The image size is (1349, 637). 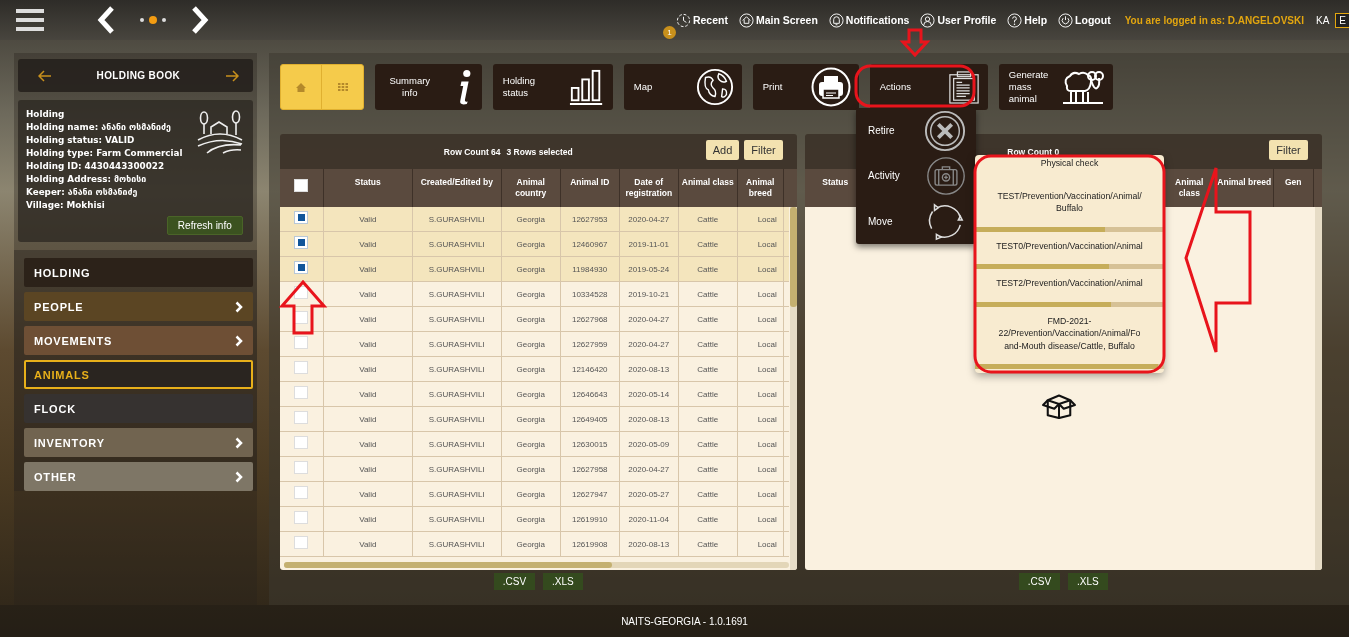 What do you see at coordinates (534, 244) in the screenshot?
I see `table-row: Valid S.GURASHVILI Georgia 12460967 2019-11-01 Cattle Local` at bounding box center [534, 244].